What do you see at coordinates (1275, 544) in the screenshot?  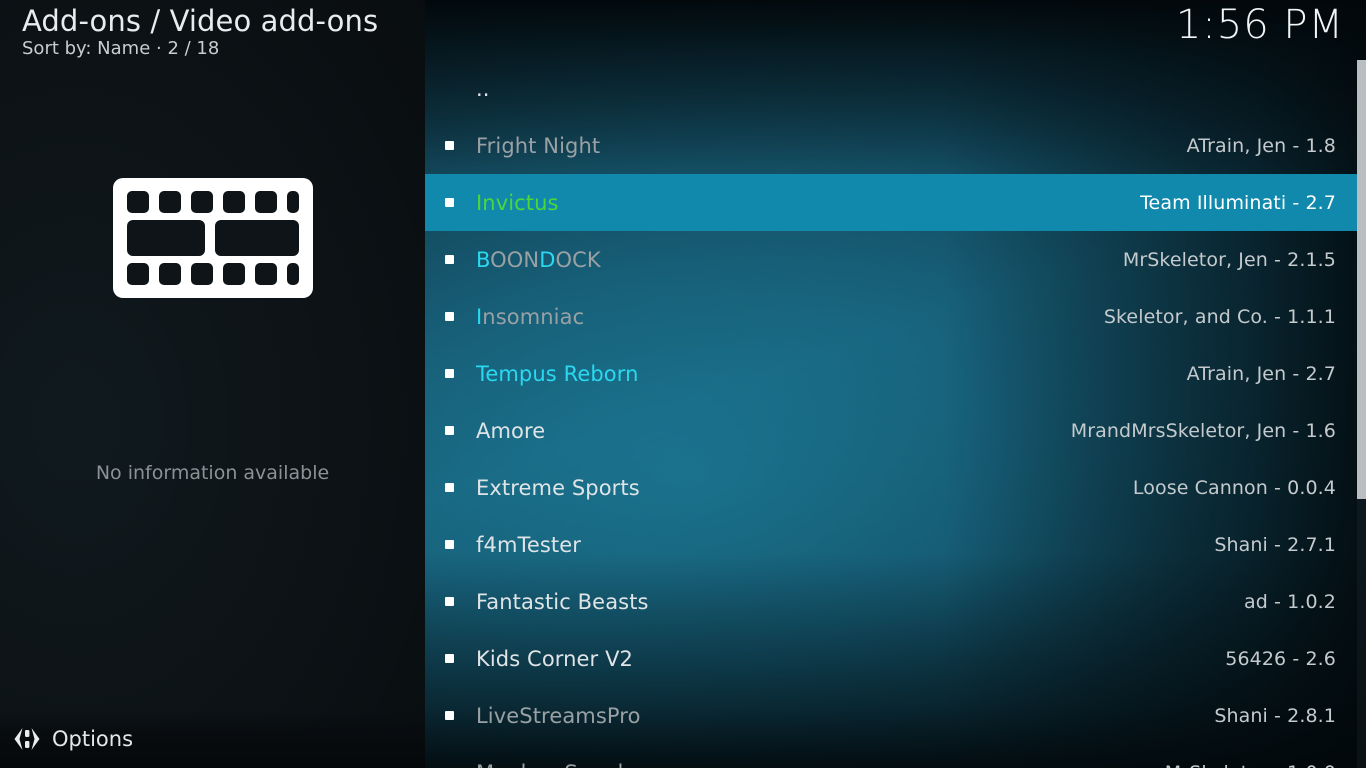 I see `list-item-version: Shani - 2.7.1` at bounding box center [1275, 544].